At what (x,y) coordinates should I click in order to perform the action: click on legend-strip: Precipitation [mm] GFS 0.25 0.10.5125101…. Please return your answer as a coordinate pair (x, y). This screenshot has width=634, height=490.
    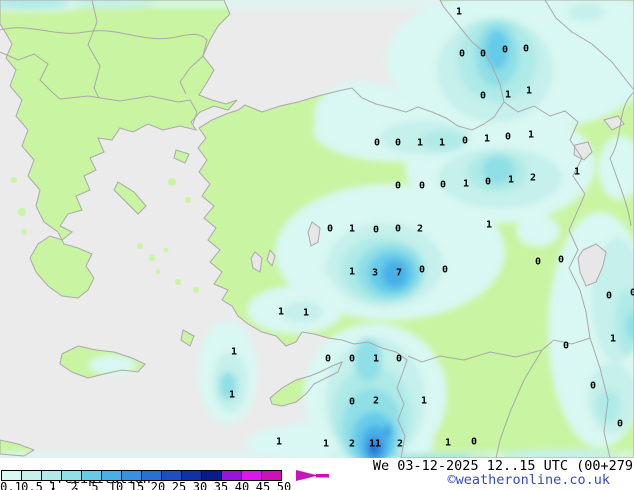
    Looking at the image, I should click on (317, 474).